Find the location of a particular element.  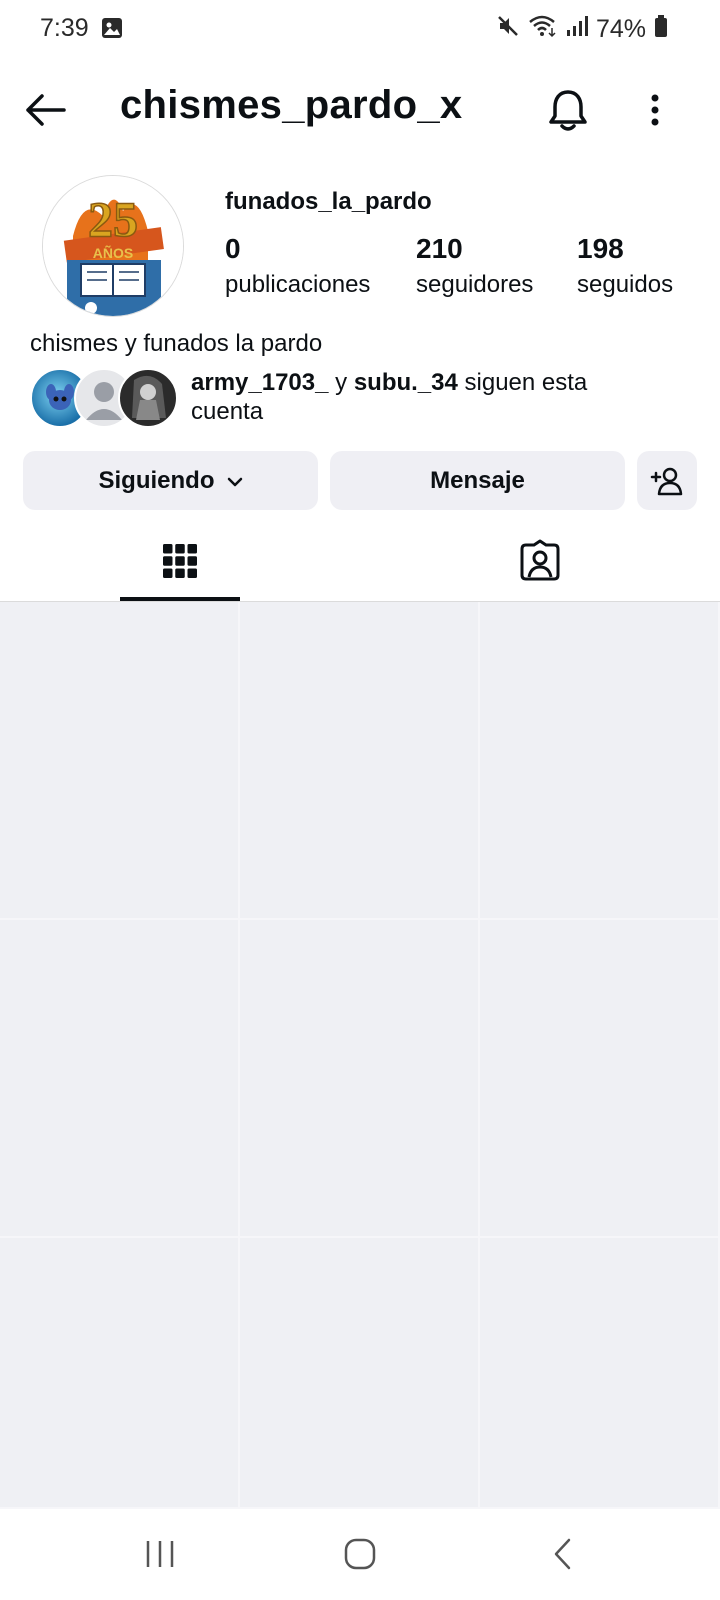

posts-count: 0 is located at coordinates (233, 248).